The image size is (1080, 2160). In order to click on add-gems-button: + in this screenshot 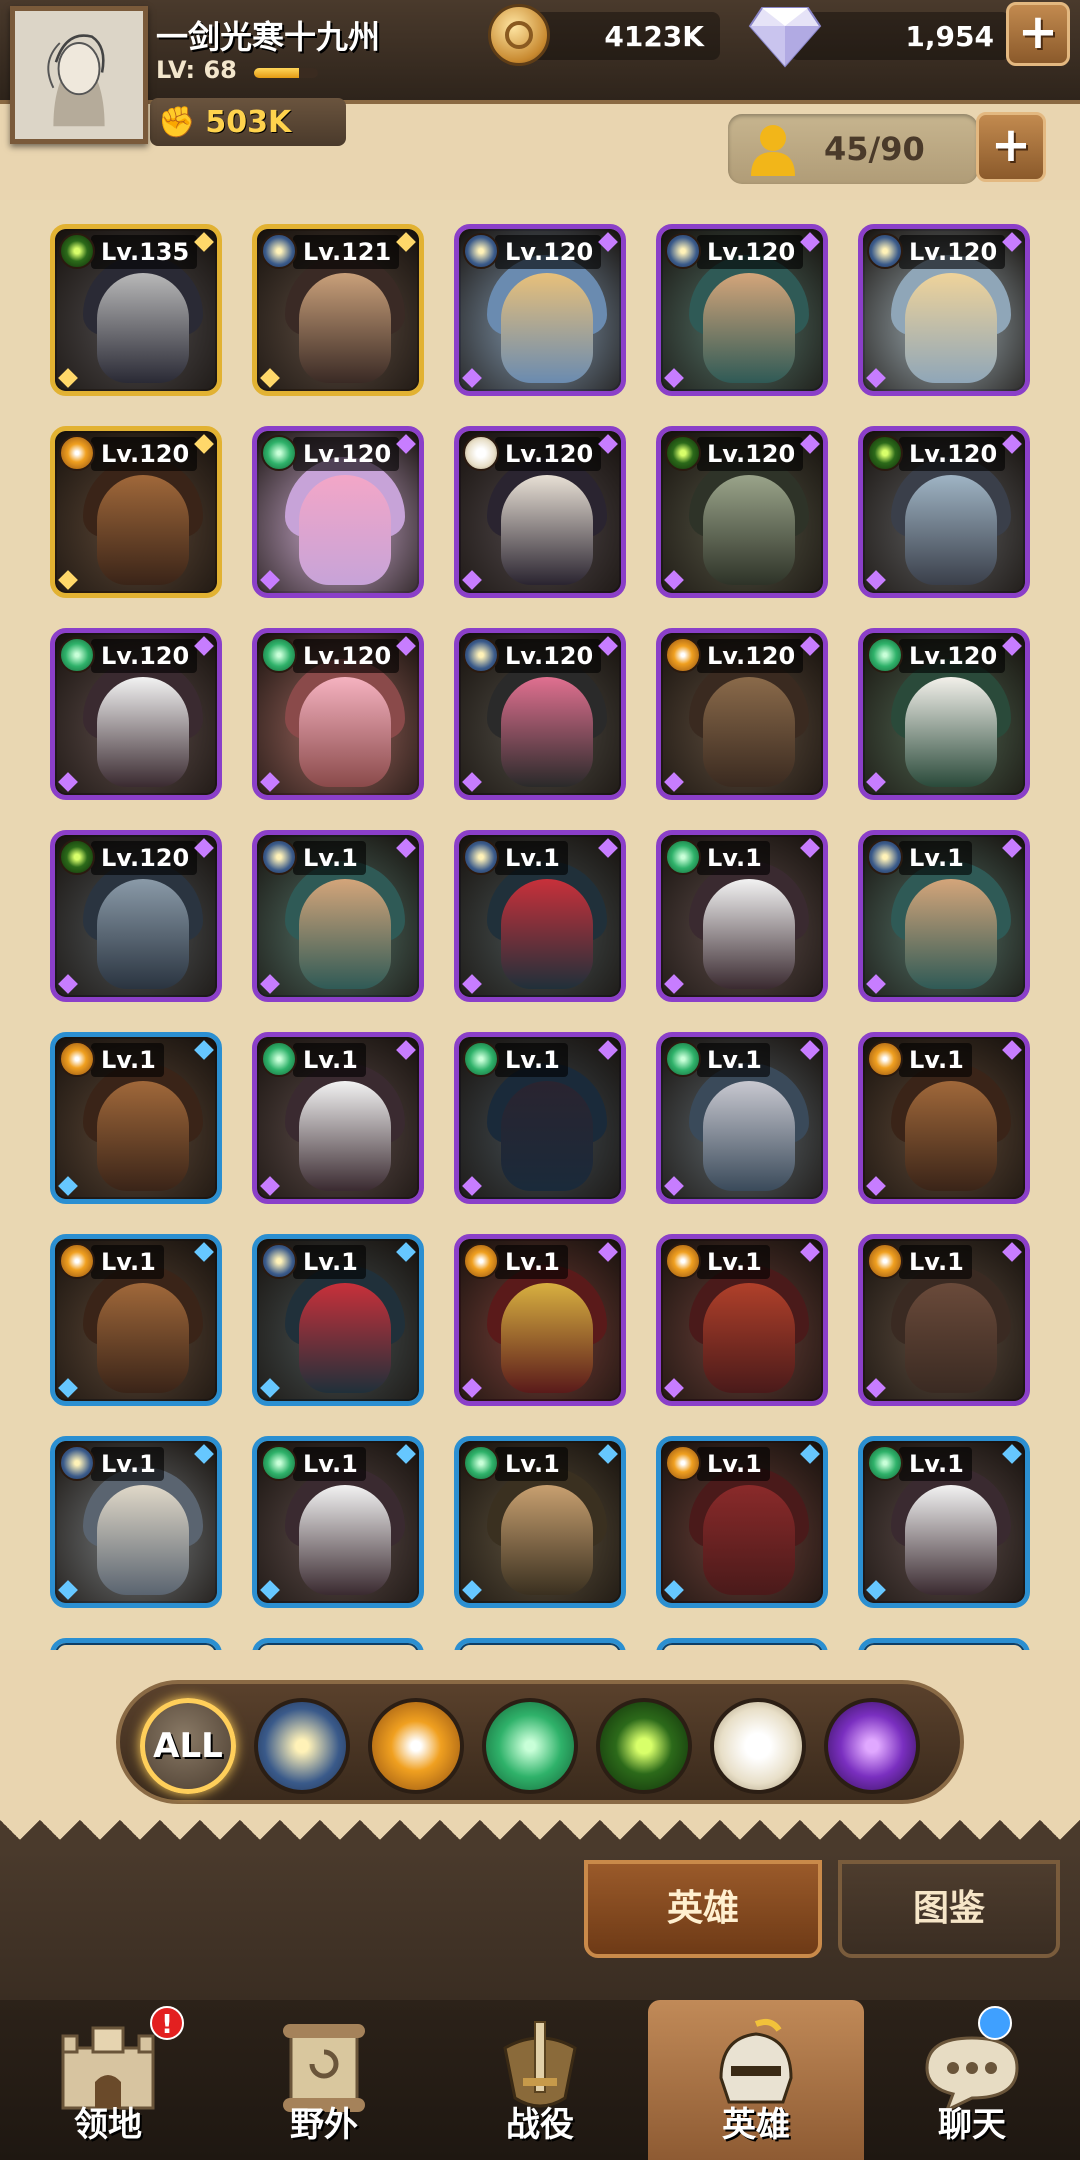, I will do `click(1038, 34)`.